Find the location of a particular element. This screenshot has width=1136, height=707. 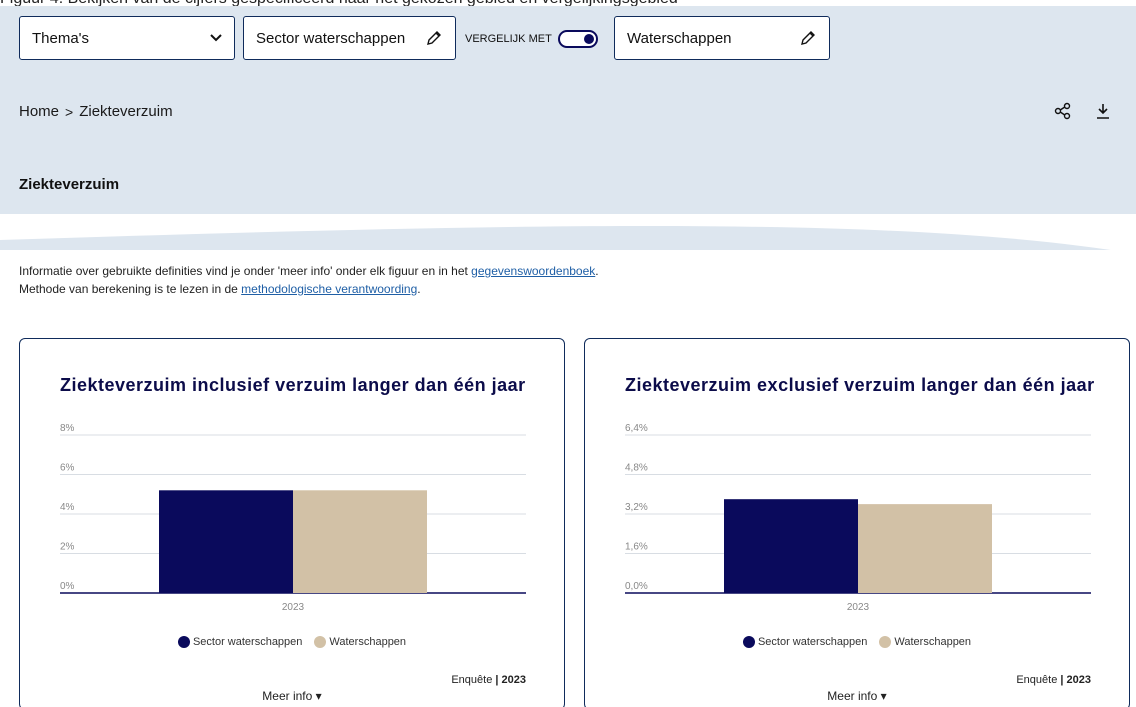

download-icon is located at coordinates (1103, 111).